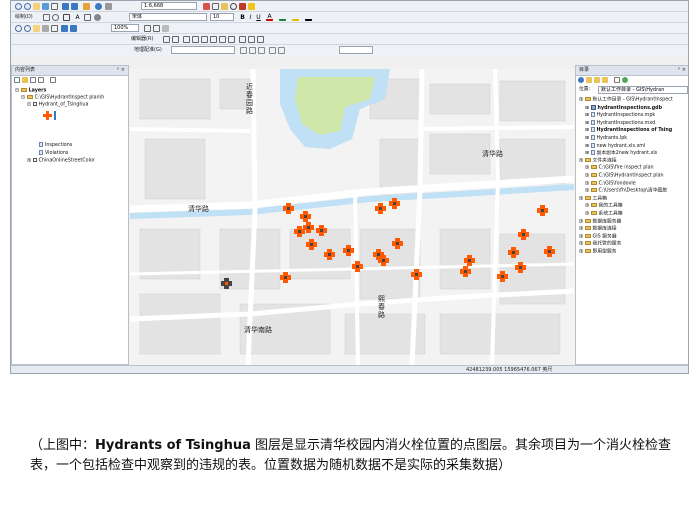  Describe the element at coordinates (41, 80) in the screenshot. I see `list-by-selection-icon` at that location.